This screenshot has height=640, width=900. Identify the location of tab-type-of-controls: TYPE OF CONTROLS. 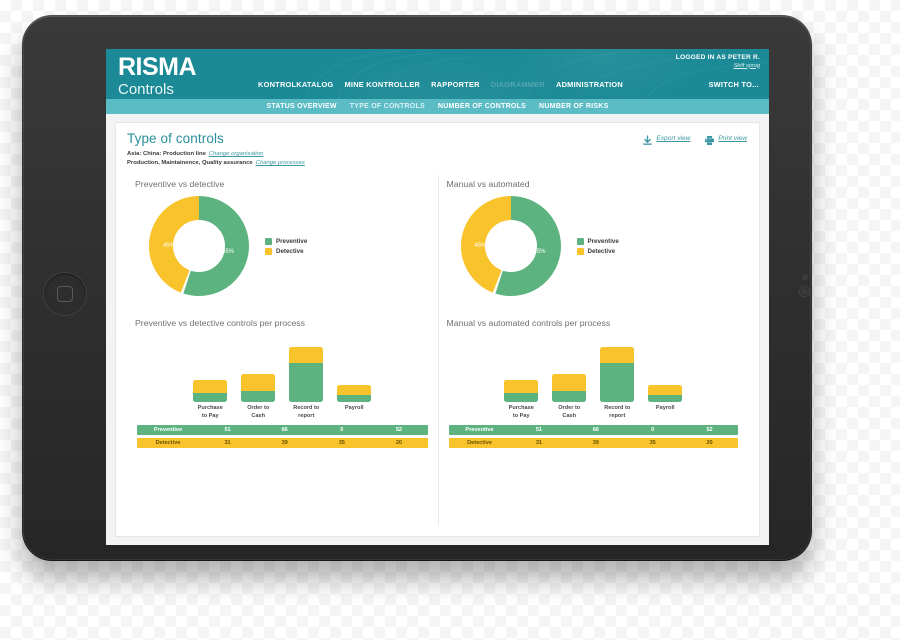
(387, 106).